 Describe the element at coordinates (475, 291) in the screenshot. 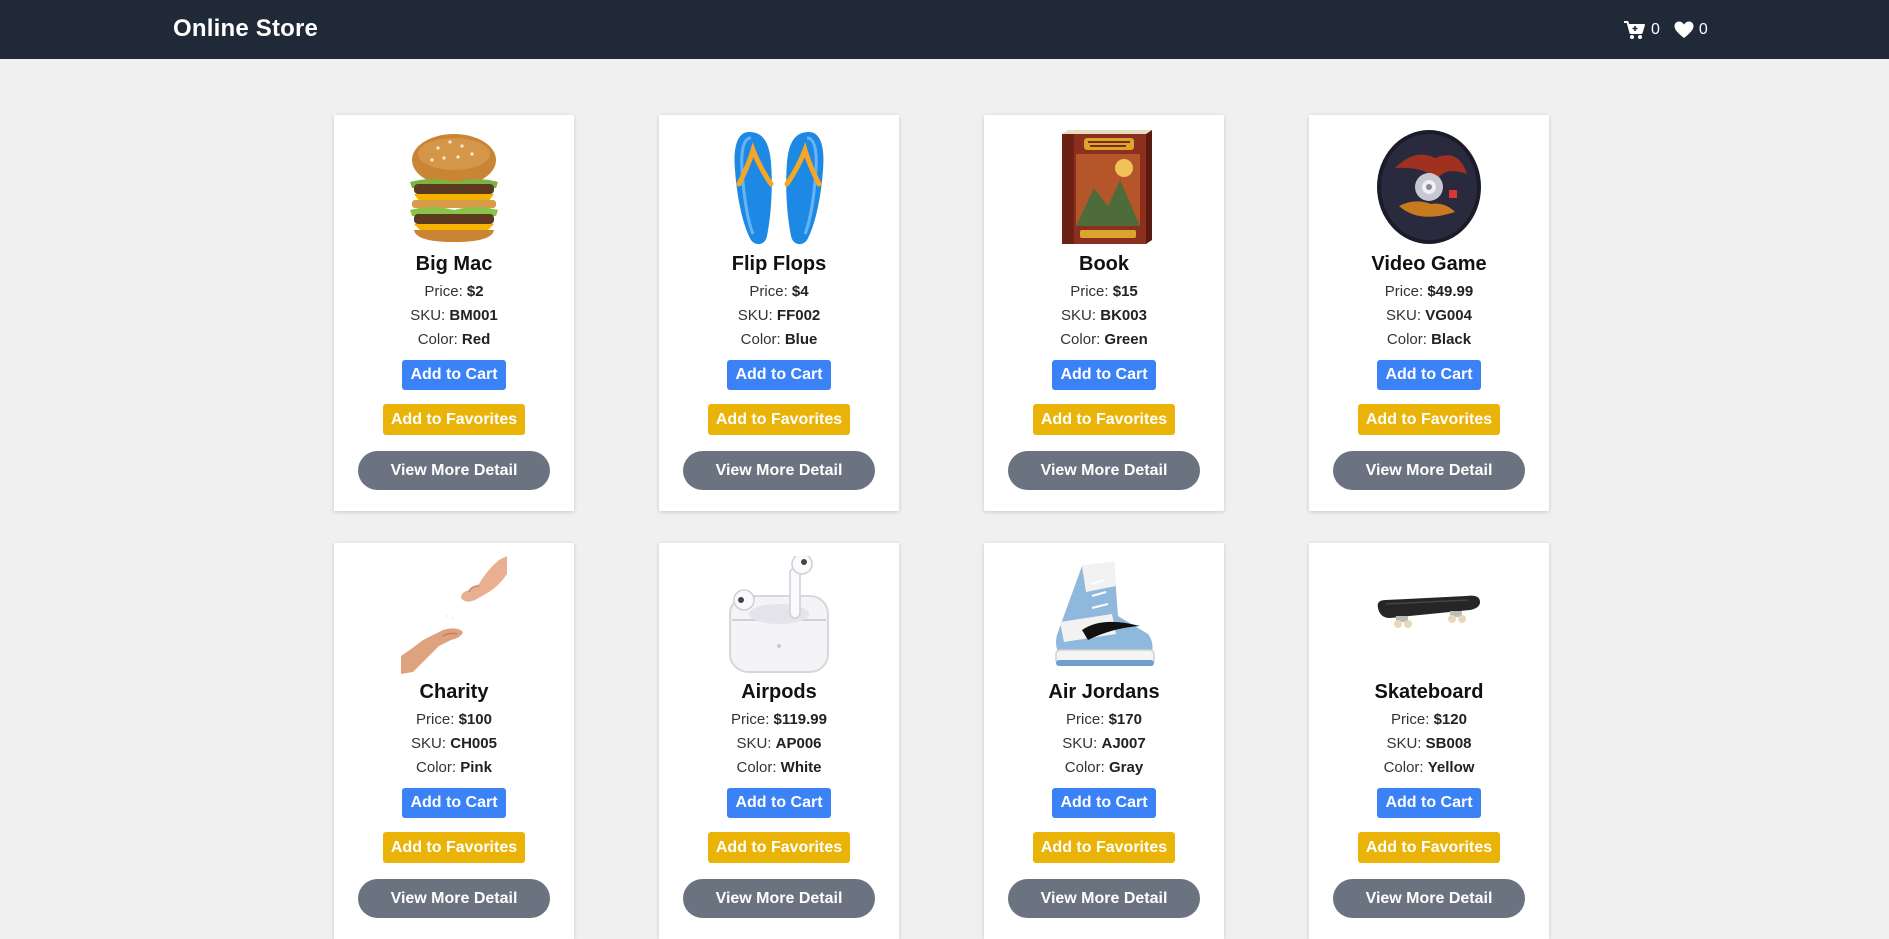

I see `price-value: $2` at that location.